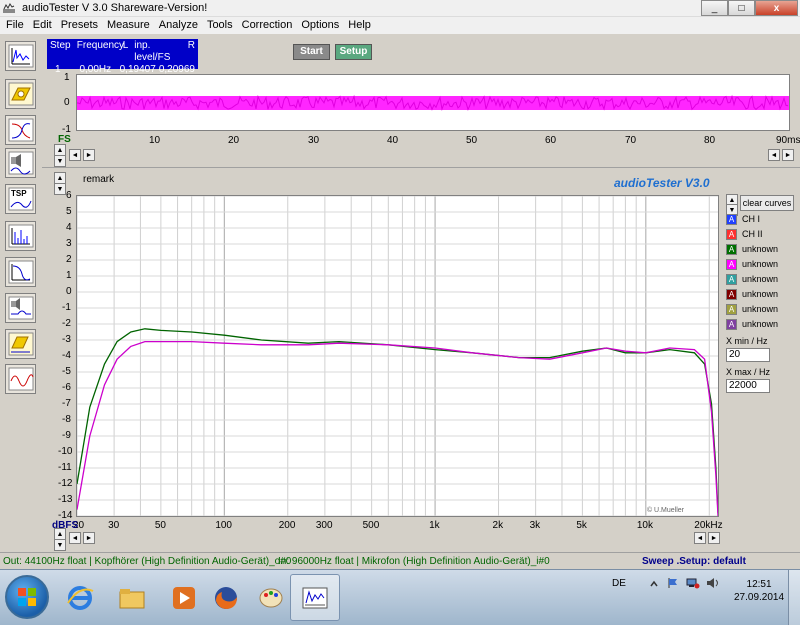 This screenshot has height=625, width=800. I want to click on tsp-icon: TSP, so click(20, 199).